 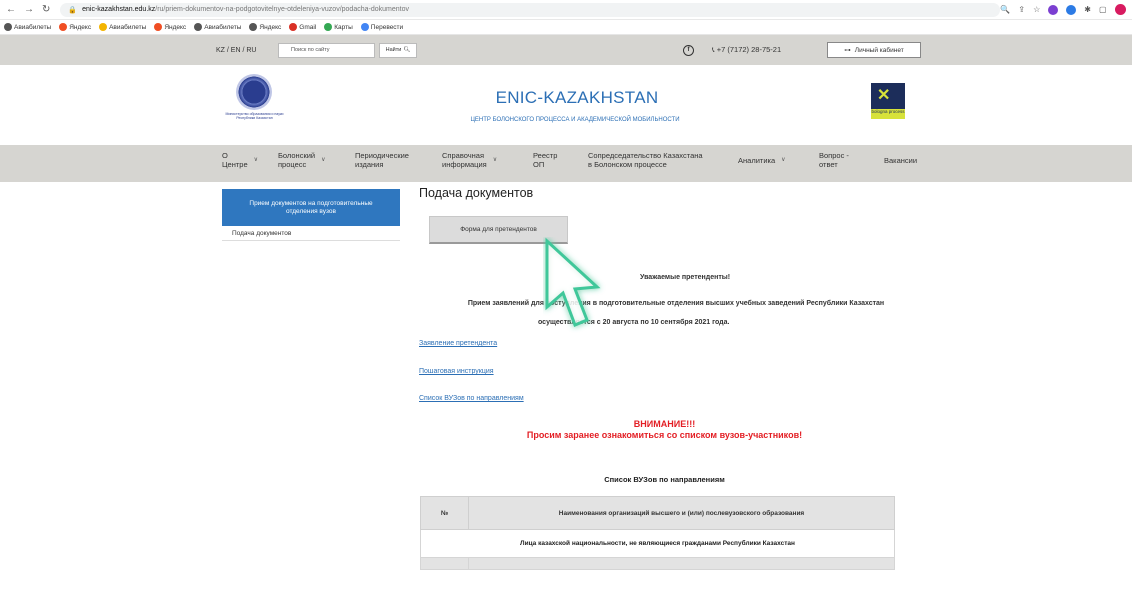 I want to click on back-icon: ←, so click(x=11, y=9).